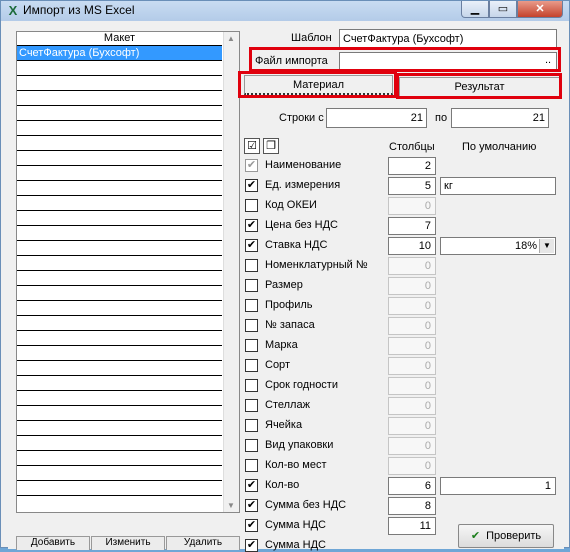 The height and width of the screenshot is (552, 570). Describe the element at coordinates (503, 9) in the screenshot. I see `maximize-button: ▭` at that location.